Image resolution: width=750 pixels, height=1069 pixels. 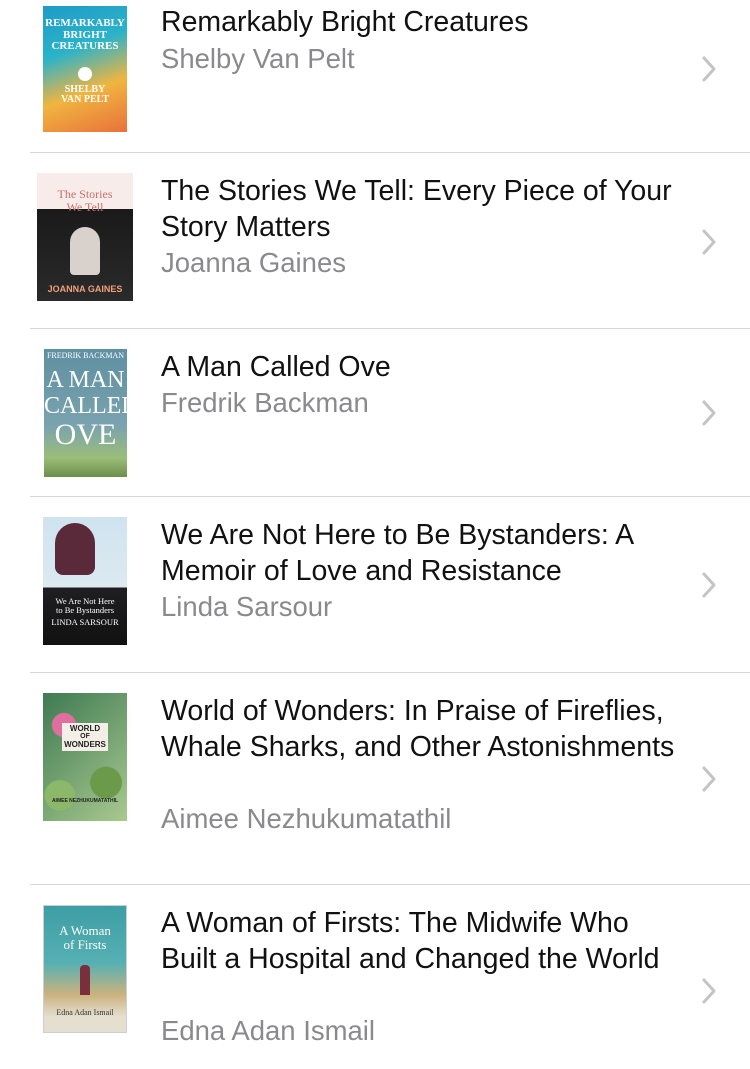 I want to click on book-author: Edna Adan Ismail, so click(x=268, y=1030).